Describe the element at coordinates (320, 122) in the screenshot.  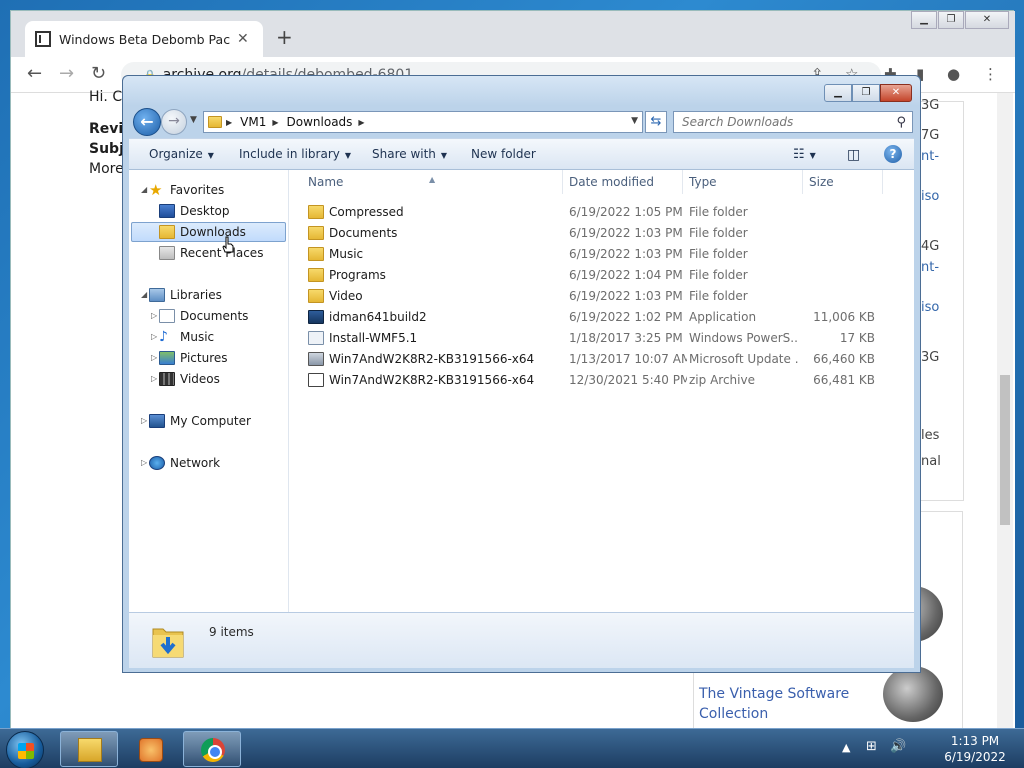
I see `breadcrumb-item: Downloads` at that location.